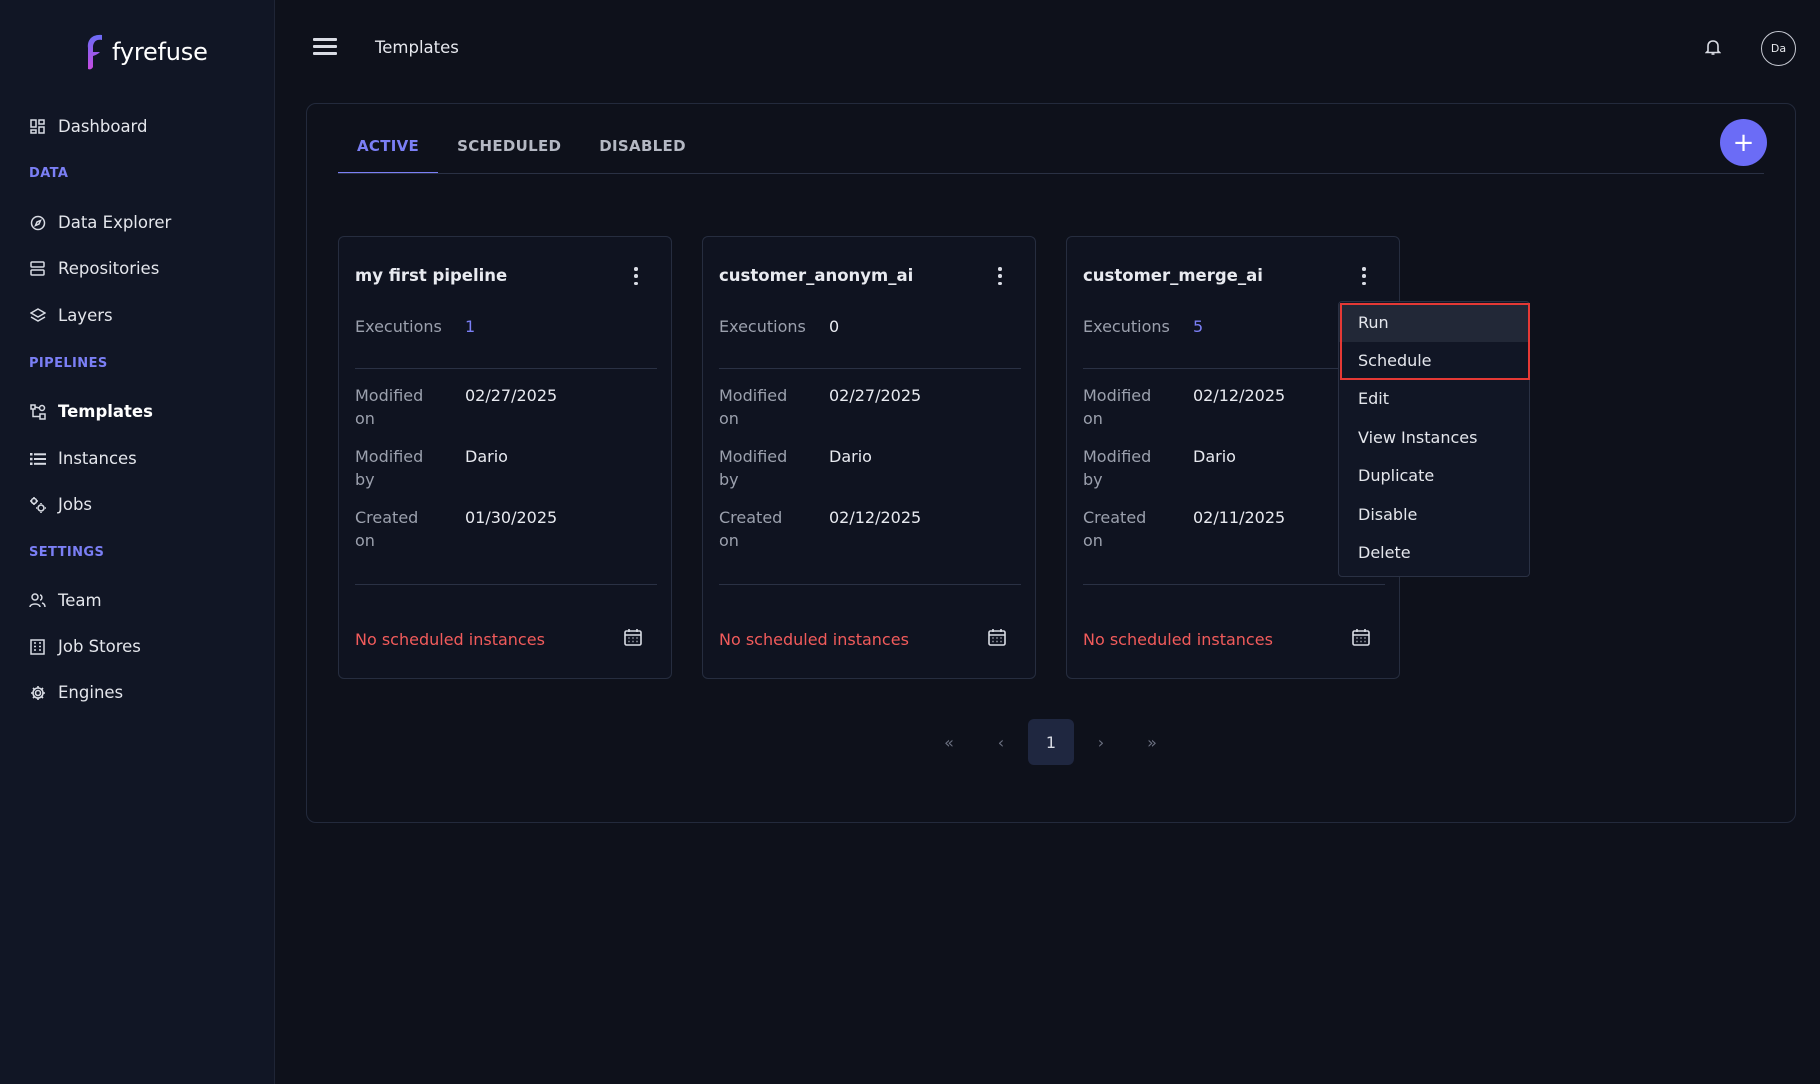 This screenshot has width=1820, height=1084. Describe the element at coordinates (160, 52) in the screenshot. I see `app-name: fyrefuse` at that location.